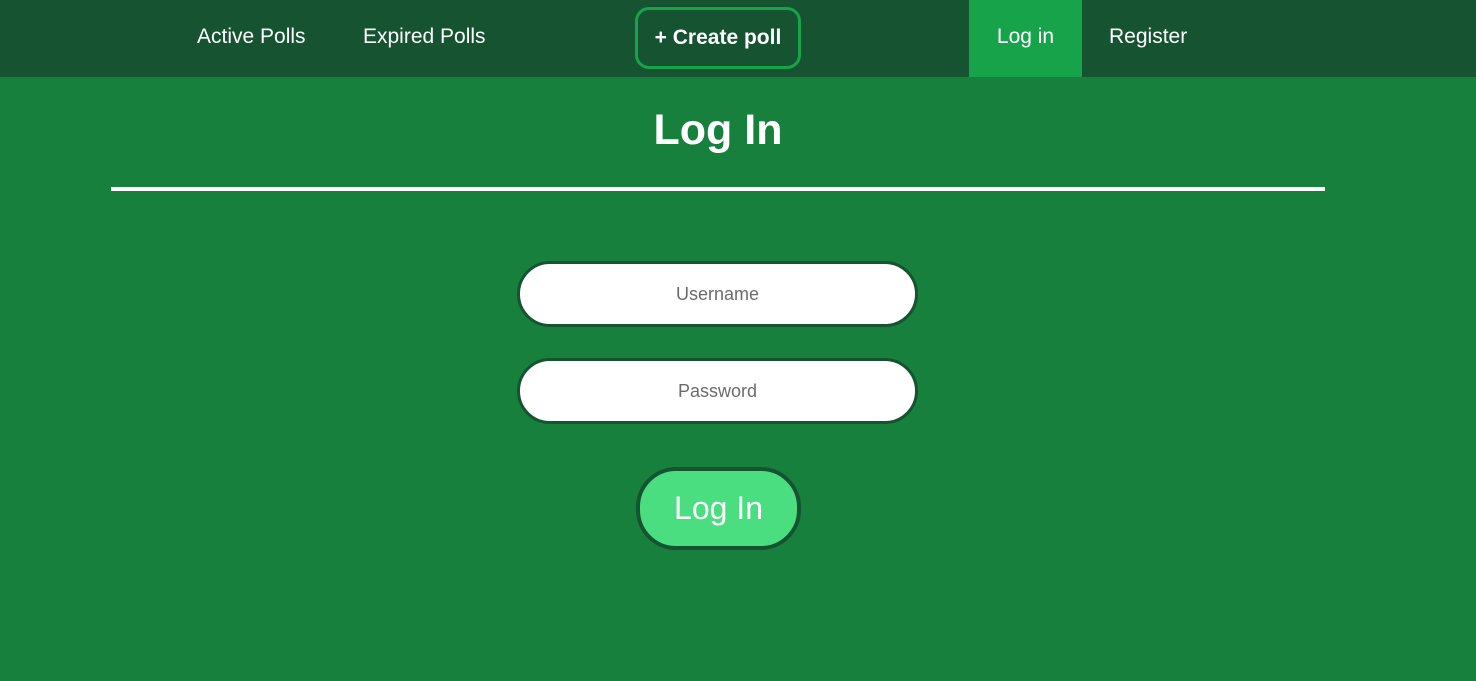  Describe the element at coordinates (718, 130) in the screenshot. I see `page-title: Log In` at that location.